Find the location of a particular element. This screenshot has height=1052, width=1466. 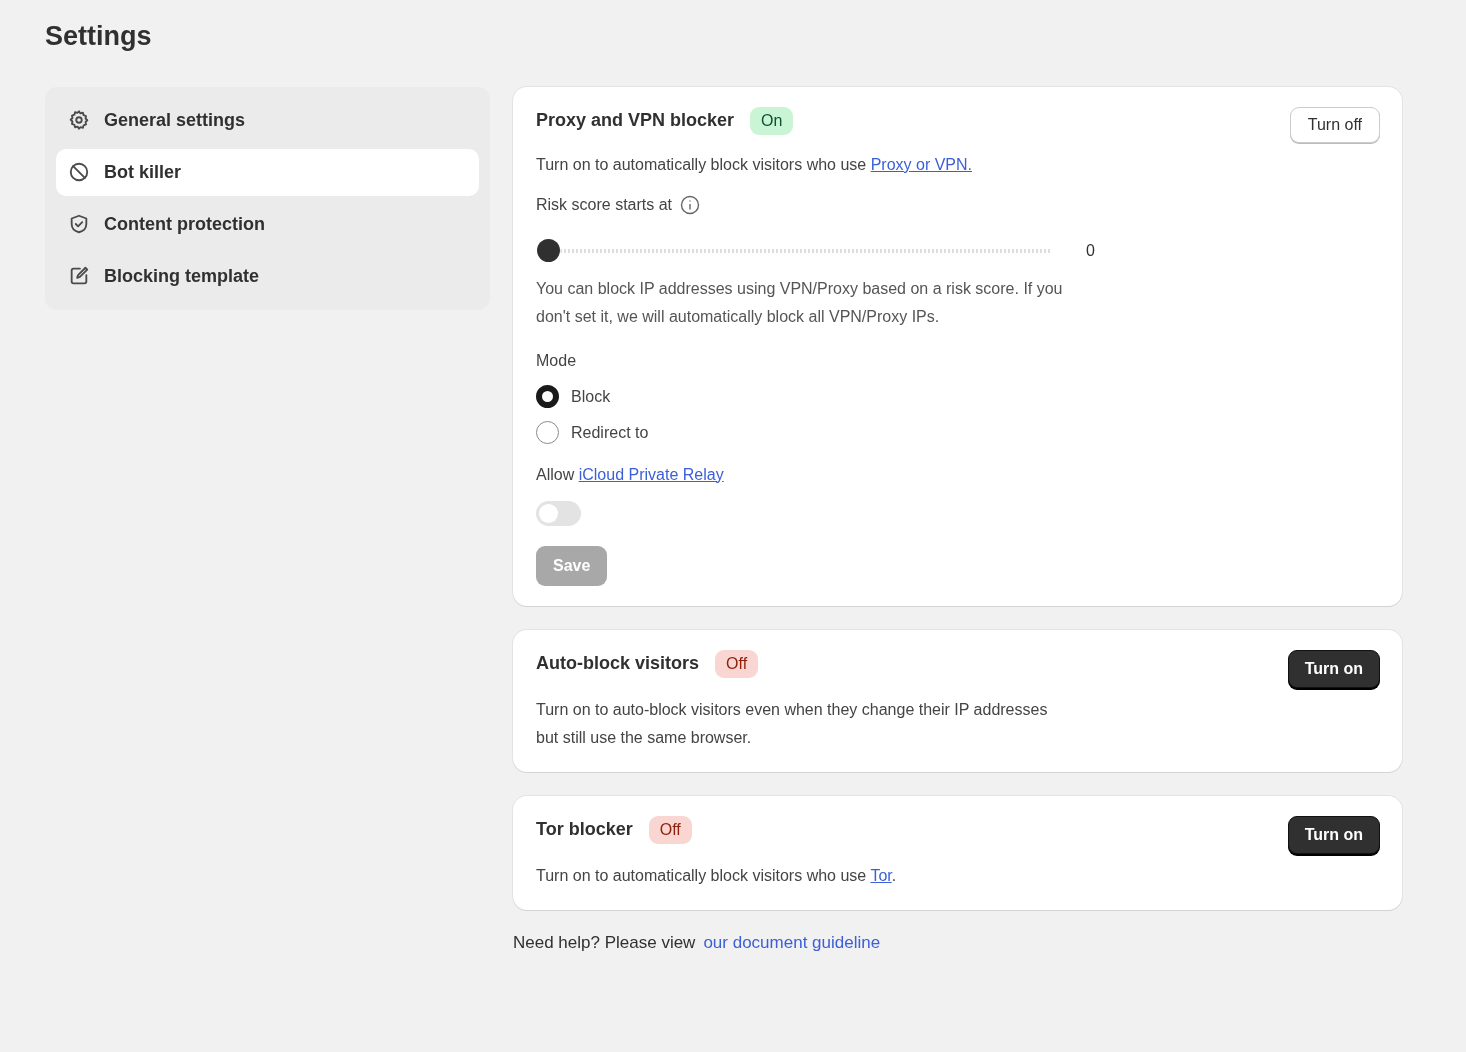

gear-icon is located at coordinates (79, 120).